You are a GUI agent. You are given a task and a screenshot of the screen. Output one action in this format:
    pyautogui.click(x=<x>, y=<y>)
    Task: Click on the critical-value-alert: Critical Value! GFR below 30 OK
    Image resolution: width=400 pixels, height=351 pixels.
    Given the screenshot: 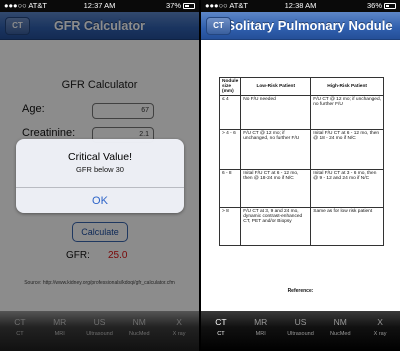 What is the action you would take?
    pyautogui.click(x=100, y=176)
    